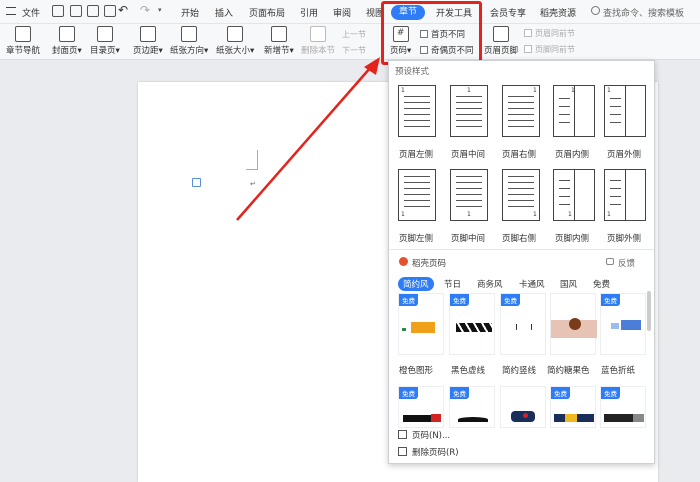 The height and width of the screenshot is (482, 700). Describe the element at coordinates (123, 10) in the screenshot. I see `undo-icon: ↶` at that location.